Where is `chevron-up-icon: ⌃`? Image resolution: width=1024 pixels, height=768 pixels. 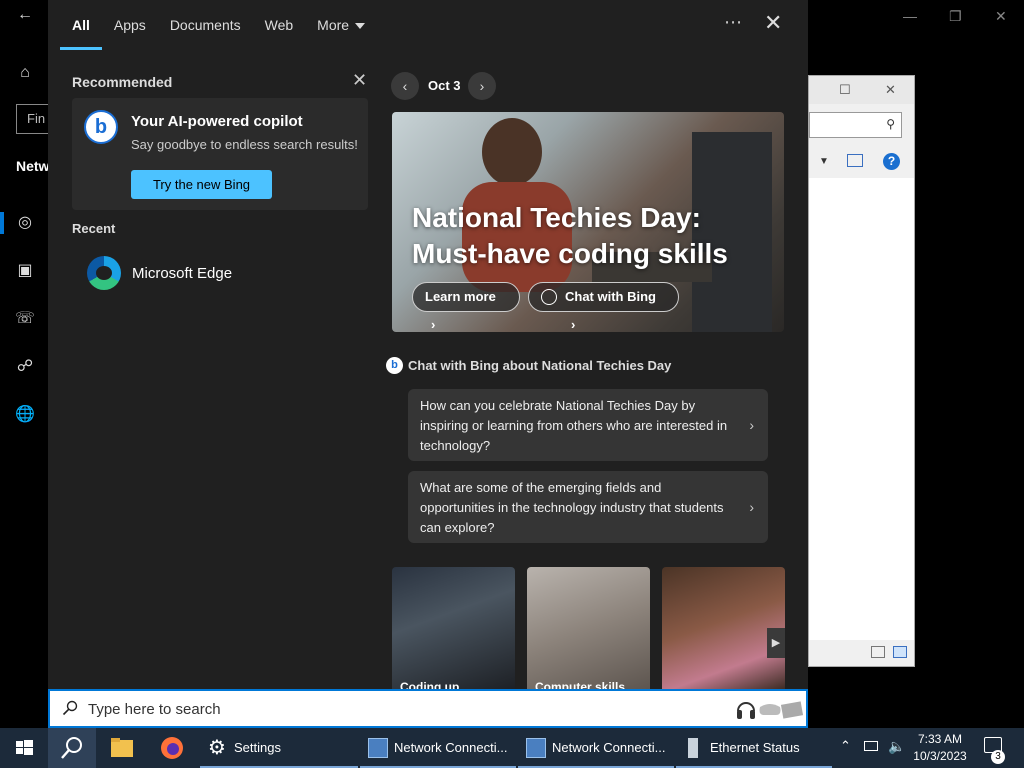 chevron-up-icon: ⌃ is located at coordinates (845, 746).